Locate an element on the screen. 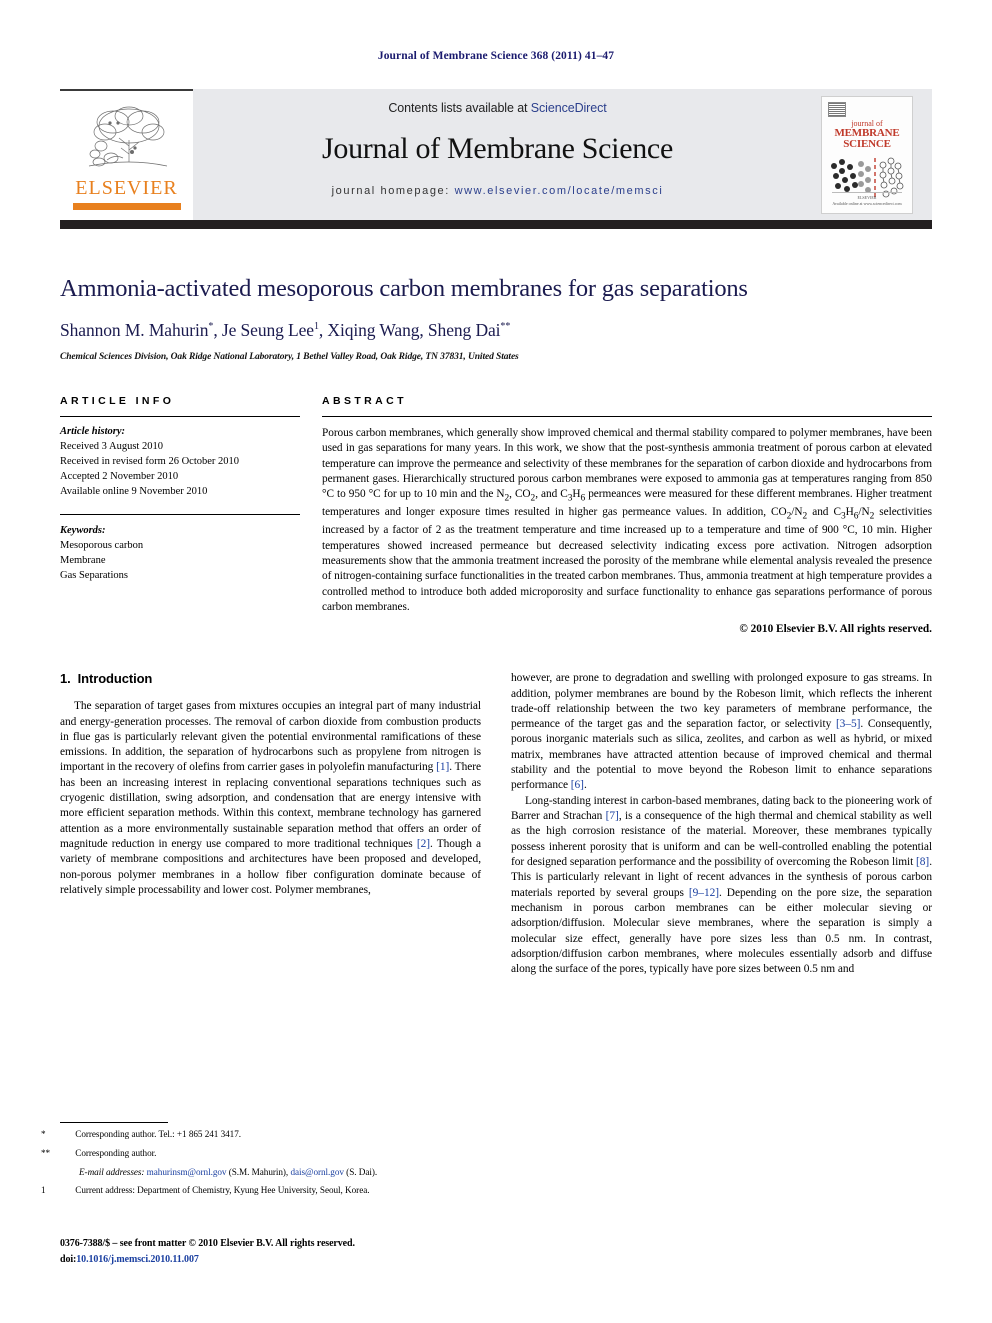 Image resolution: width=992 pixels, height=1323 pixels. abstract-rule is located at coordinates (627, 417).